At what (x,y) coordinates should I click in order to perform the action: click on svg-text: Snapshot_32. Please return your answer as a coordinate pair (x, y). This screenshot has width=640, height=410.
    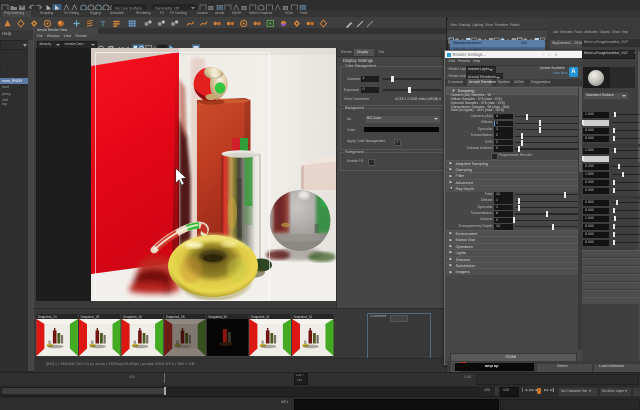
    Looking at the image, I should click on (303, 317).